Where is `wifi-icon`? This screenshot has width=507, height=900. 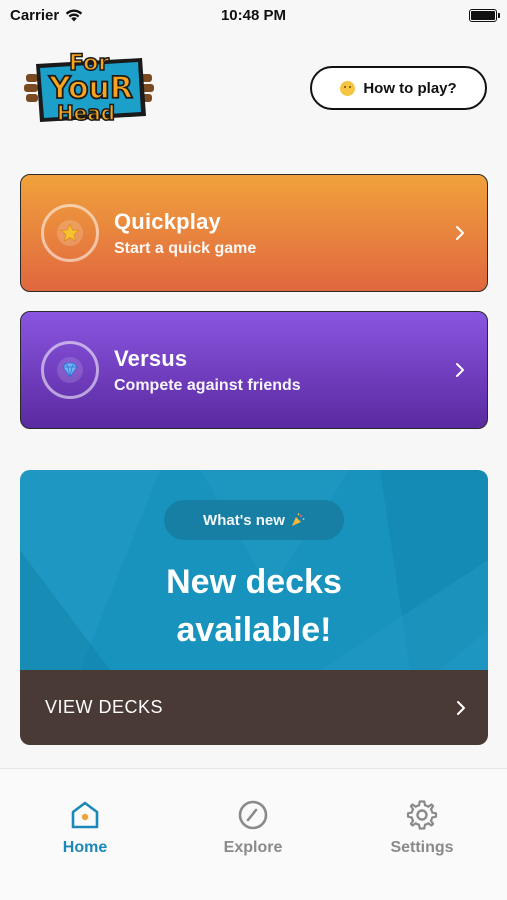
wifi-icon is located at coordinates (74, 15).